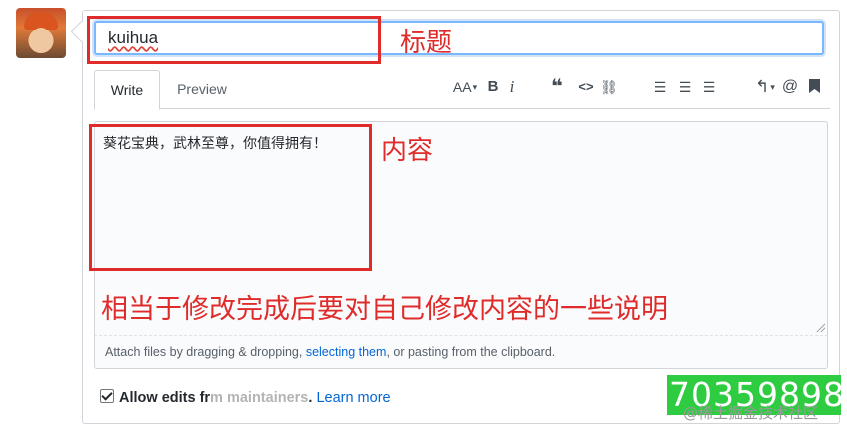 This screenshot has width=847, height=429. Describe the element at coordinates (165, 398) in the screenshot. I see `allow-edits-label: Allow edits fr` at that location.